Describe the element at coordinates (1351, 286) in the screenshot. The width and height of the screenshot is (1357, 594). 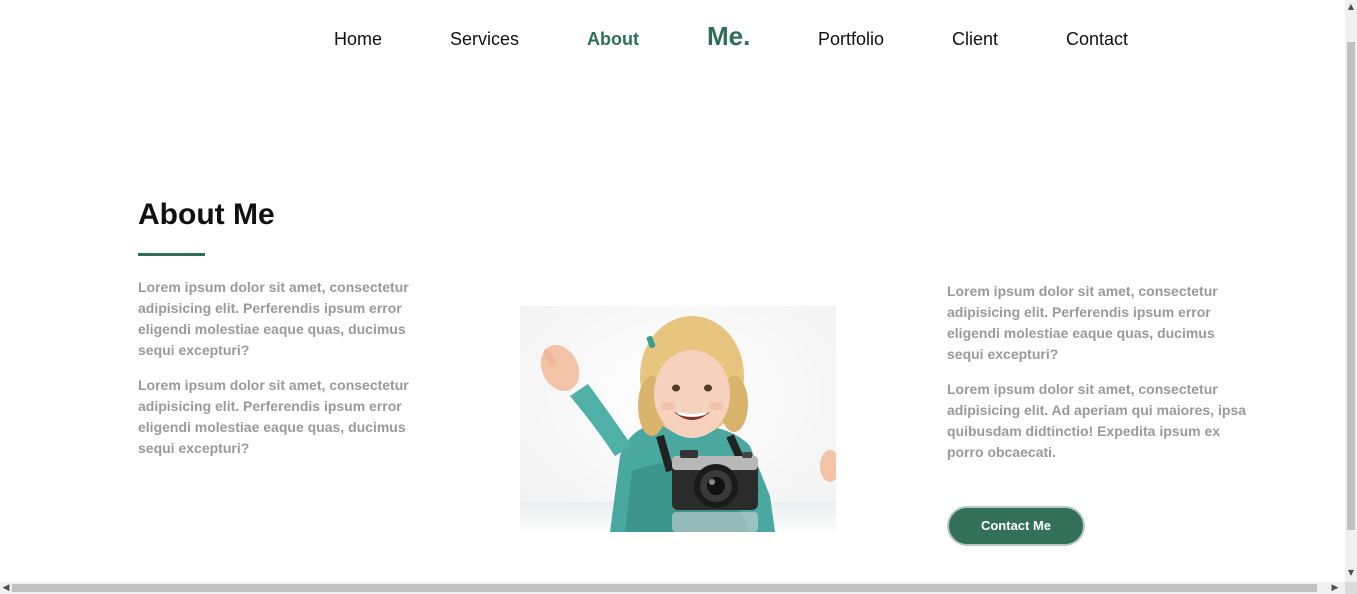
I see `vertical-scroll-thumb` at that location.